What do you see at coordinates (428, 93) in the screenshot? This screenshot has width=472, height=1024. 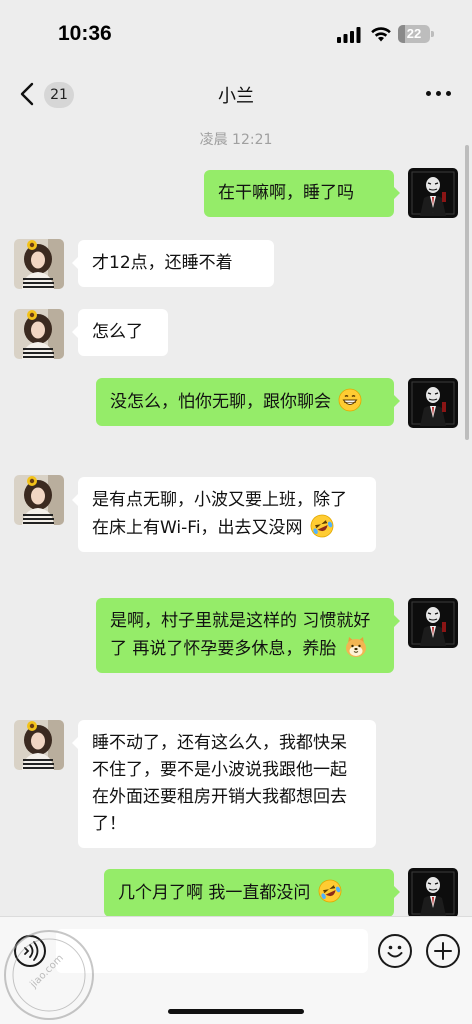 I see `more-dots-icon` at bounding box center [428, 93].